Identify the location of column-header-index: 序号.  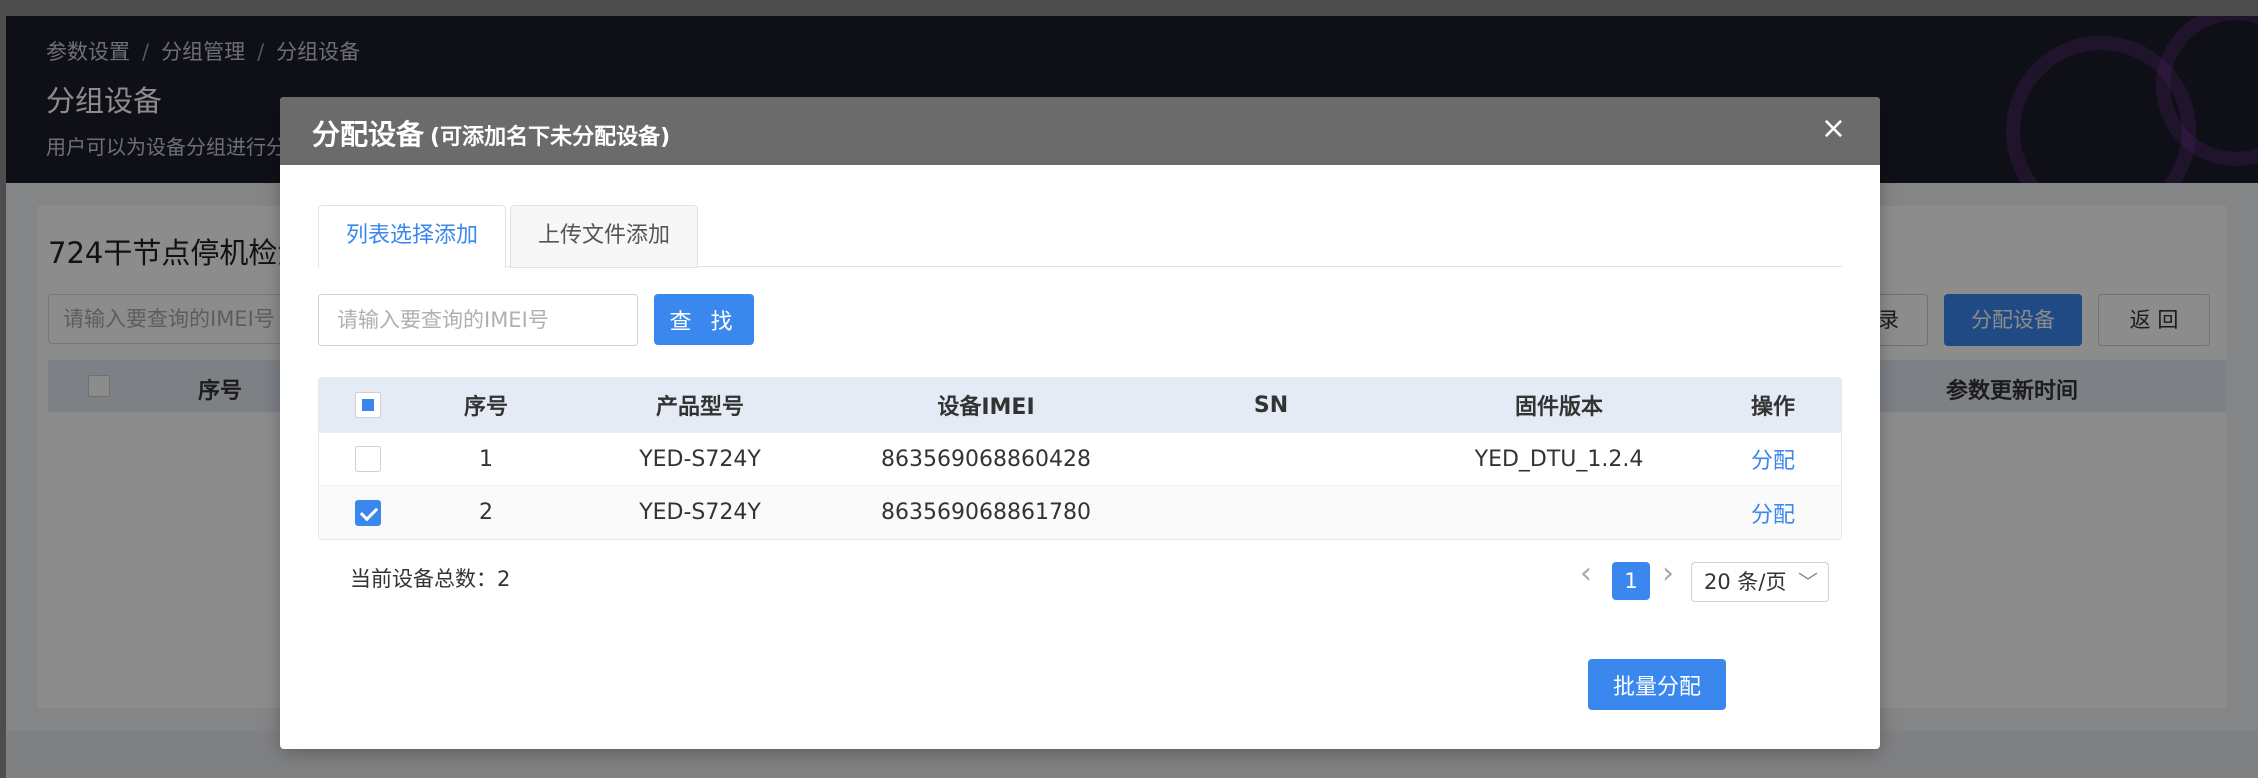
(485, 407).